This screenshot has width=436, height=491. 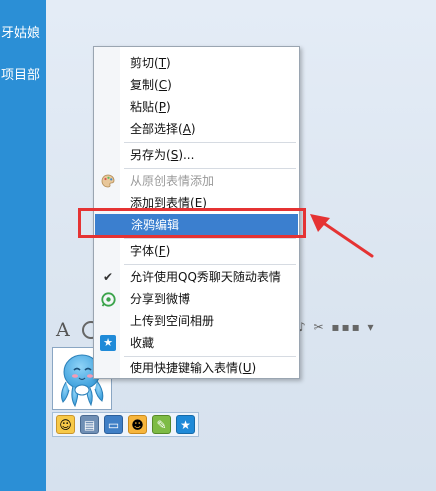 I want to click on contact-sidebar: 牙姑娘 项目部, so click(x=23, y=245).